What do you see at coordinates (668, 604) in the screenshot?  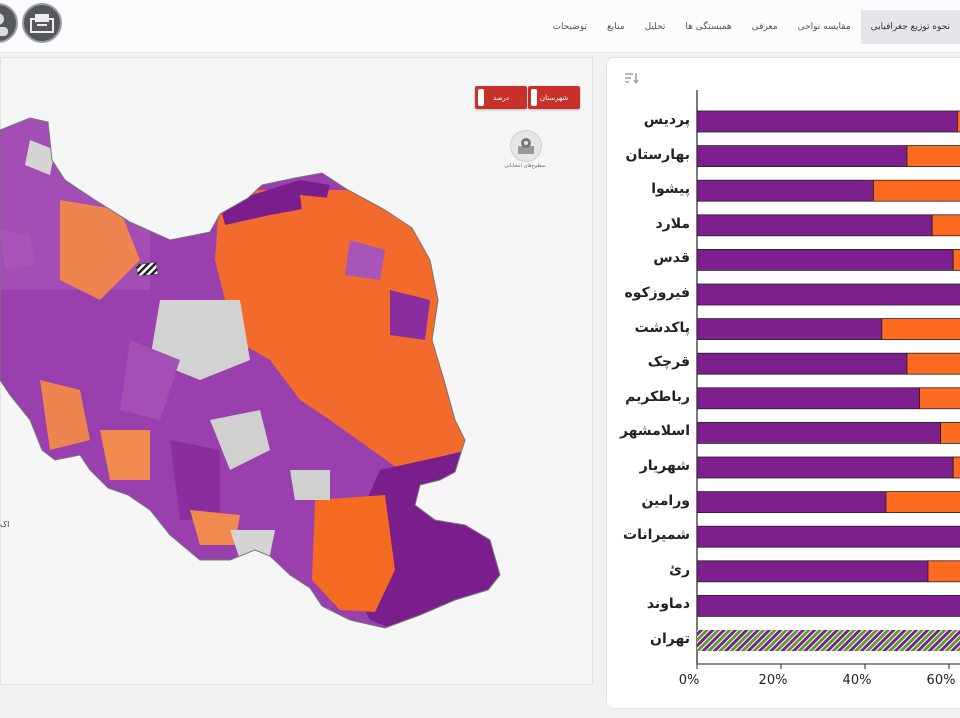 I see `category-label: دماوند` at bounding box center [668, 604].